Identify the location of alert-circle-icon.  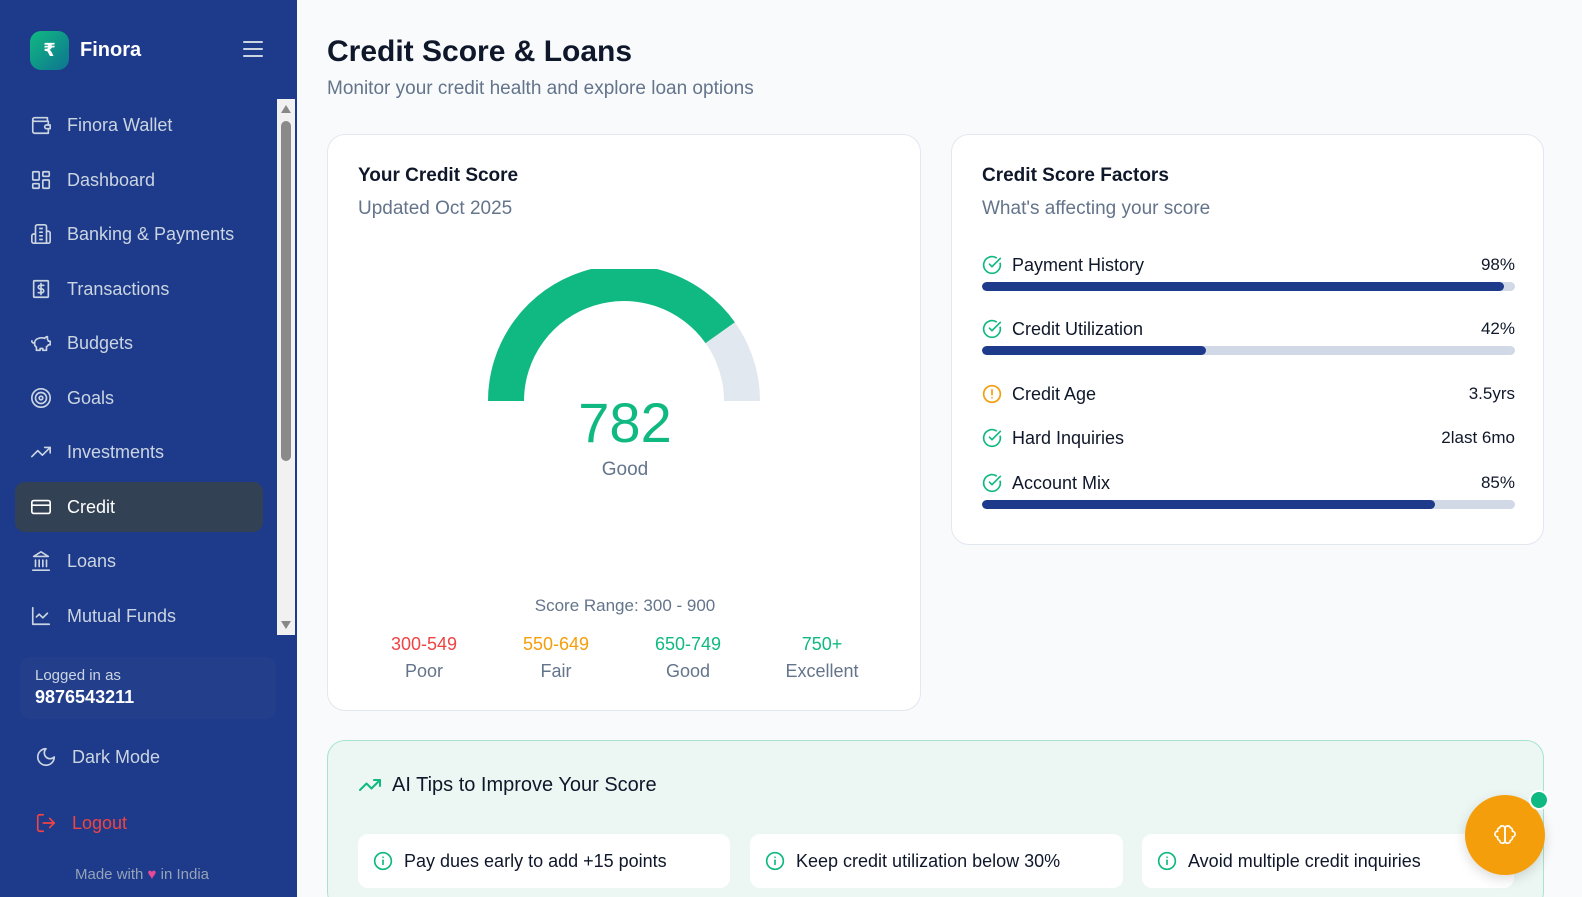
(992, 394).